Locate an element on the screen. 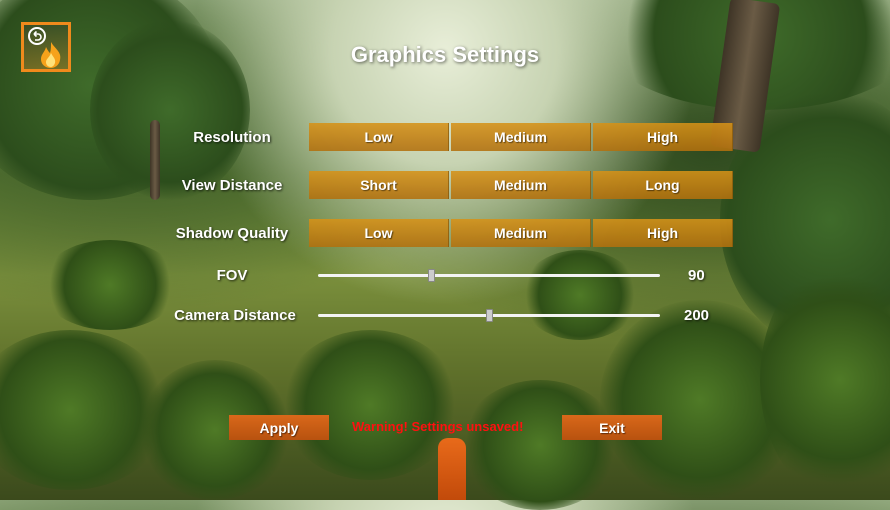  shadow-quality-option-medium: Medium is located at coordinates (521, 233).